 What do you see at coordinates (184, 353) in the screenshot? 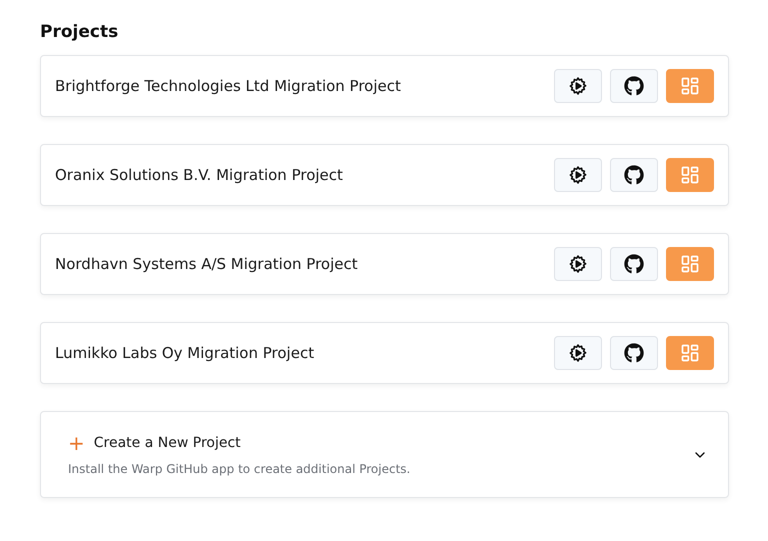
I see `project-name: Lumikko Labs Oy Migration Project` at bounding box center [184, 353].